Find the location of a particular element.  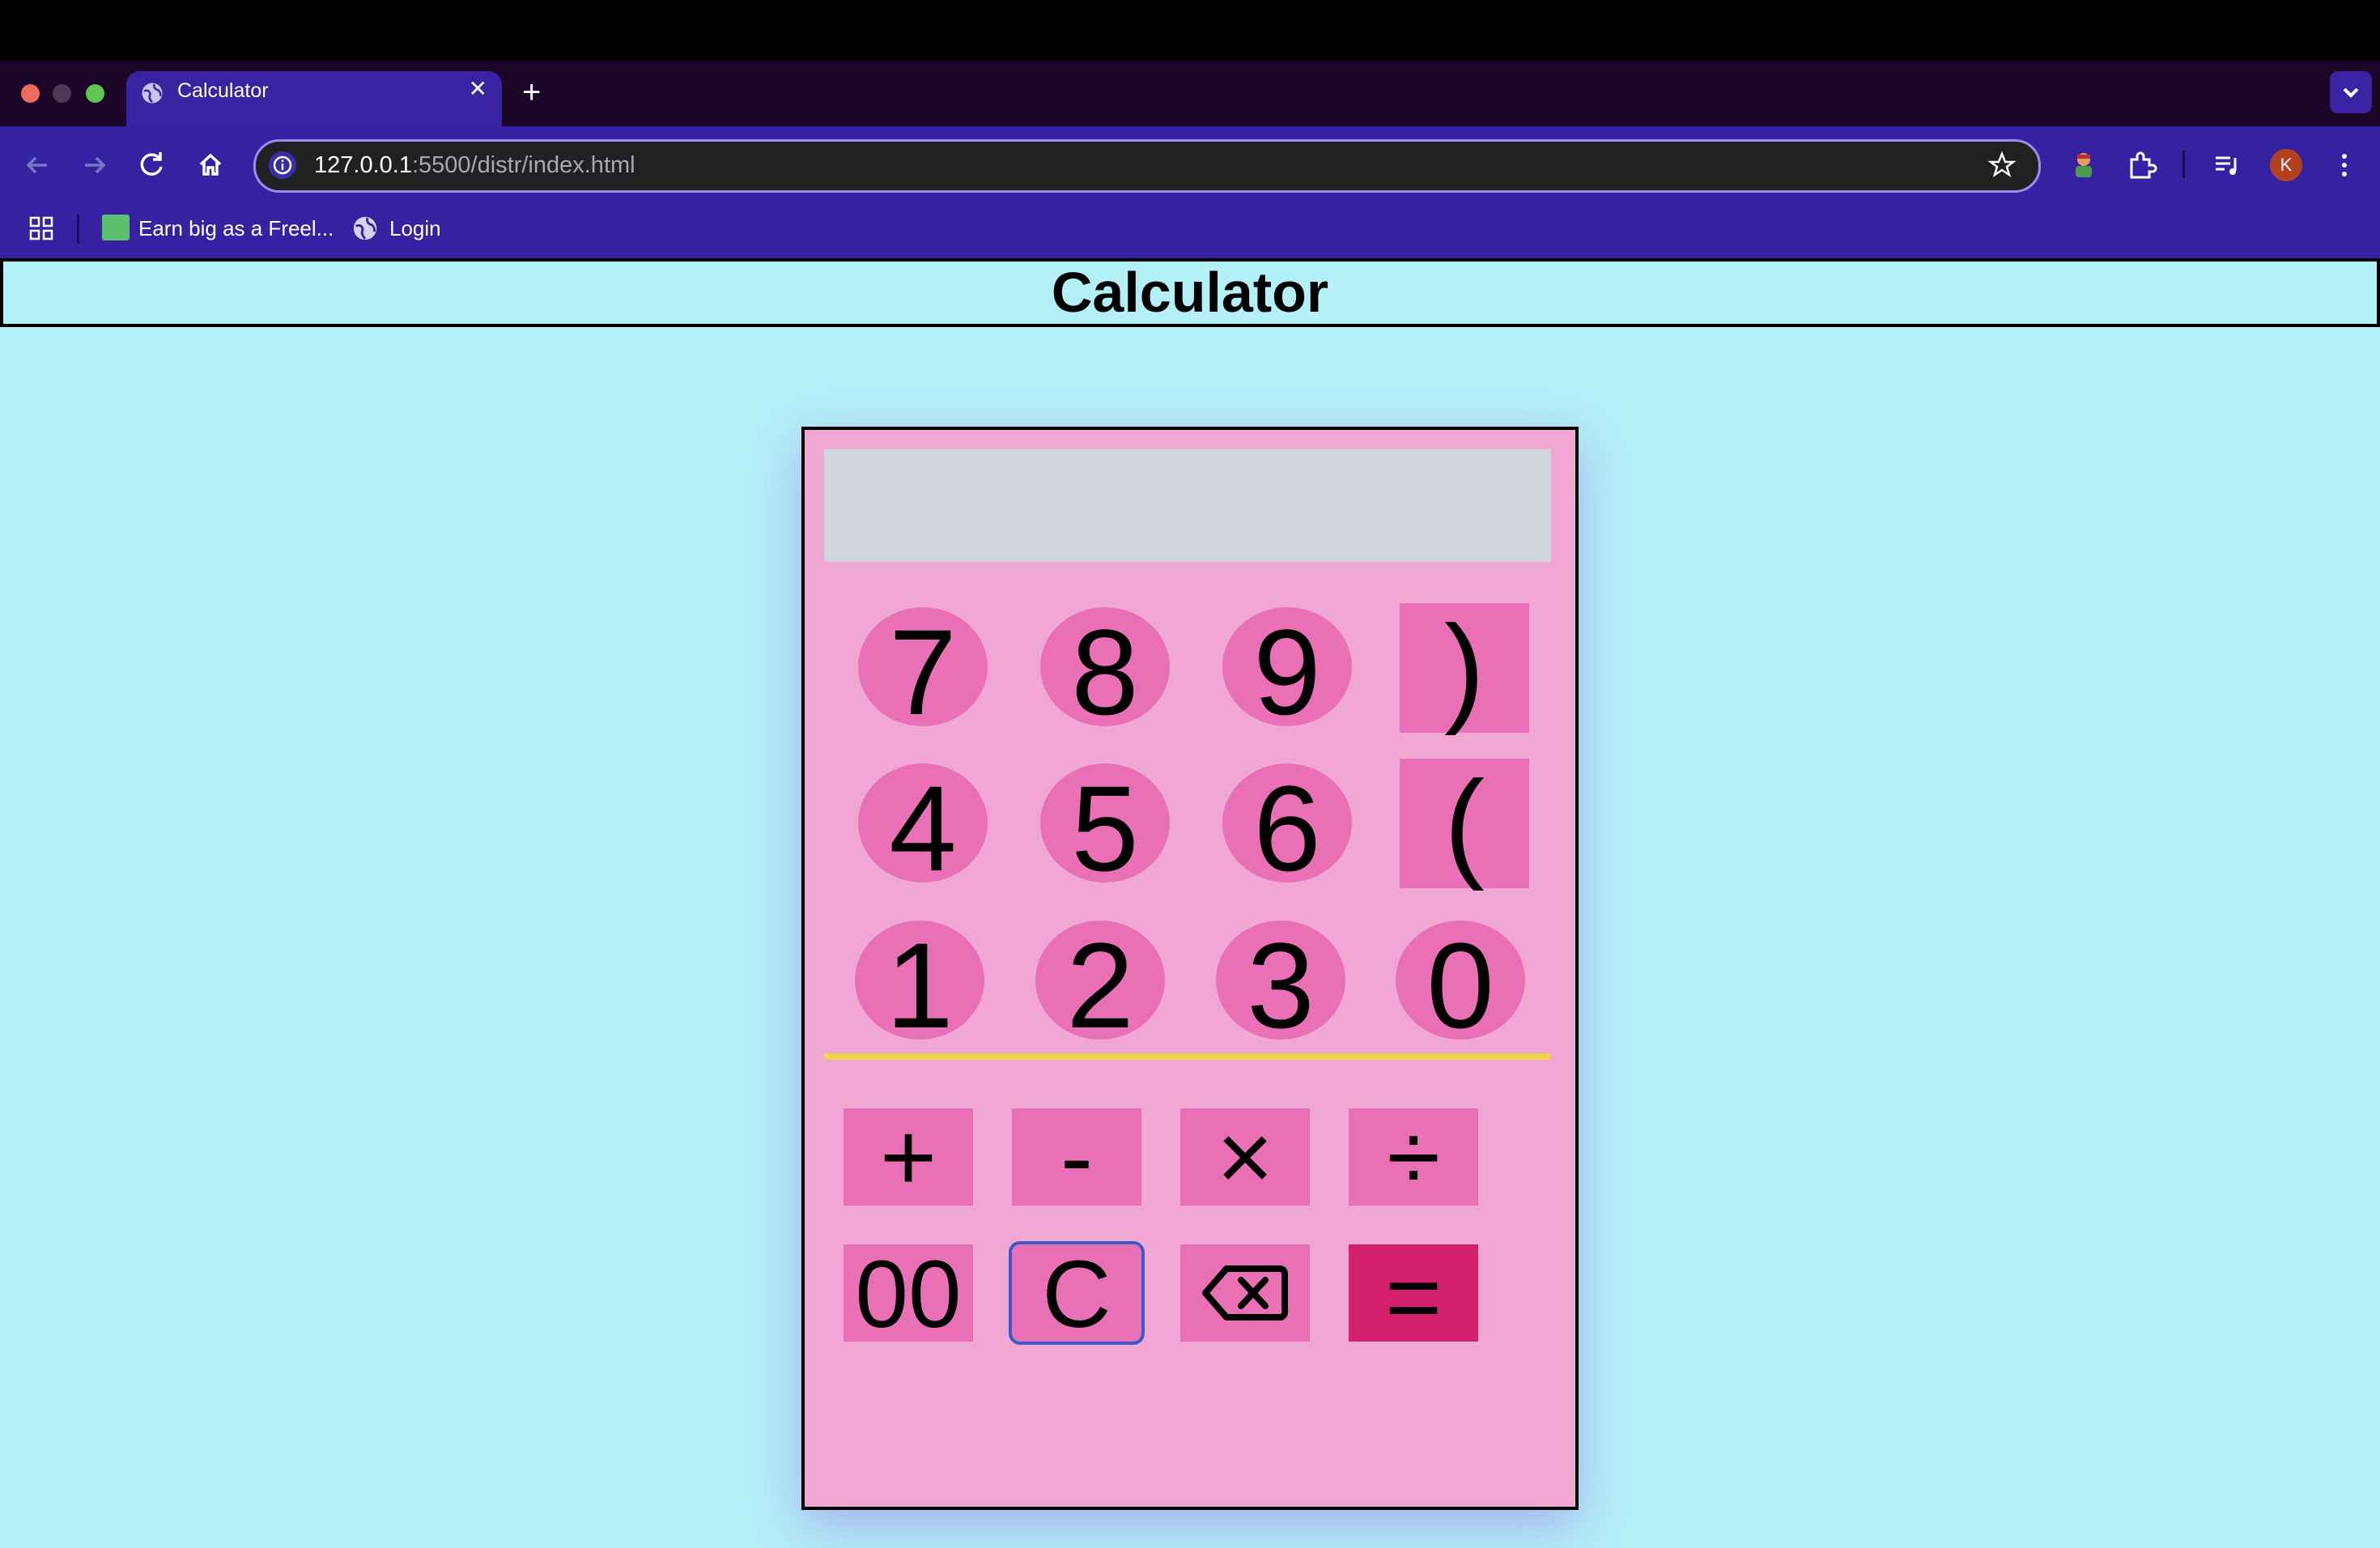

digit-0-button: 0 is located at coordinates (1460, 985).